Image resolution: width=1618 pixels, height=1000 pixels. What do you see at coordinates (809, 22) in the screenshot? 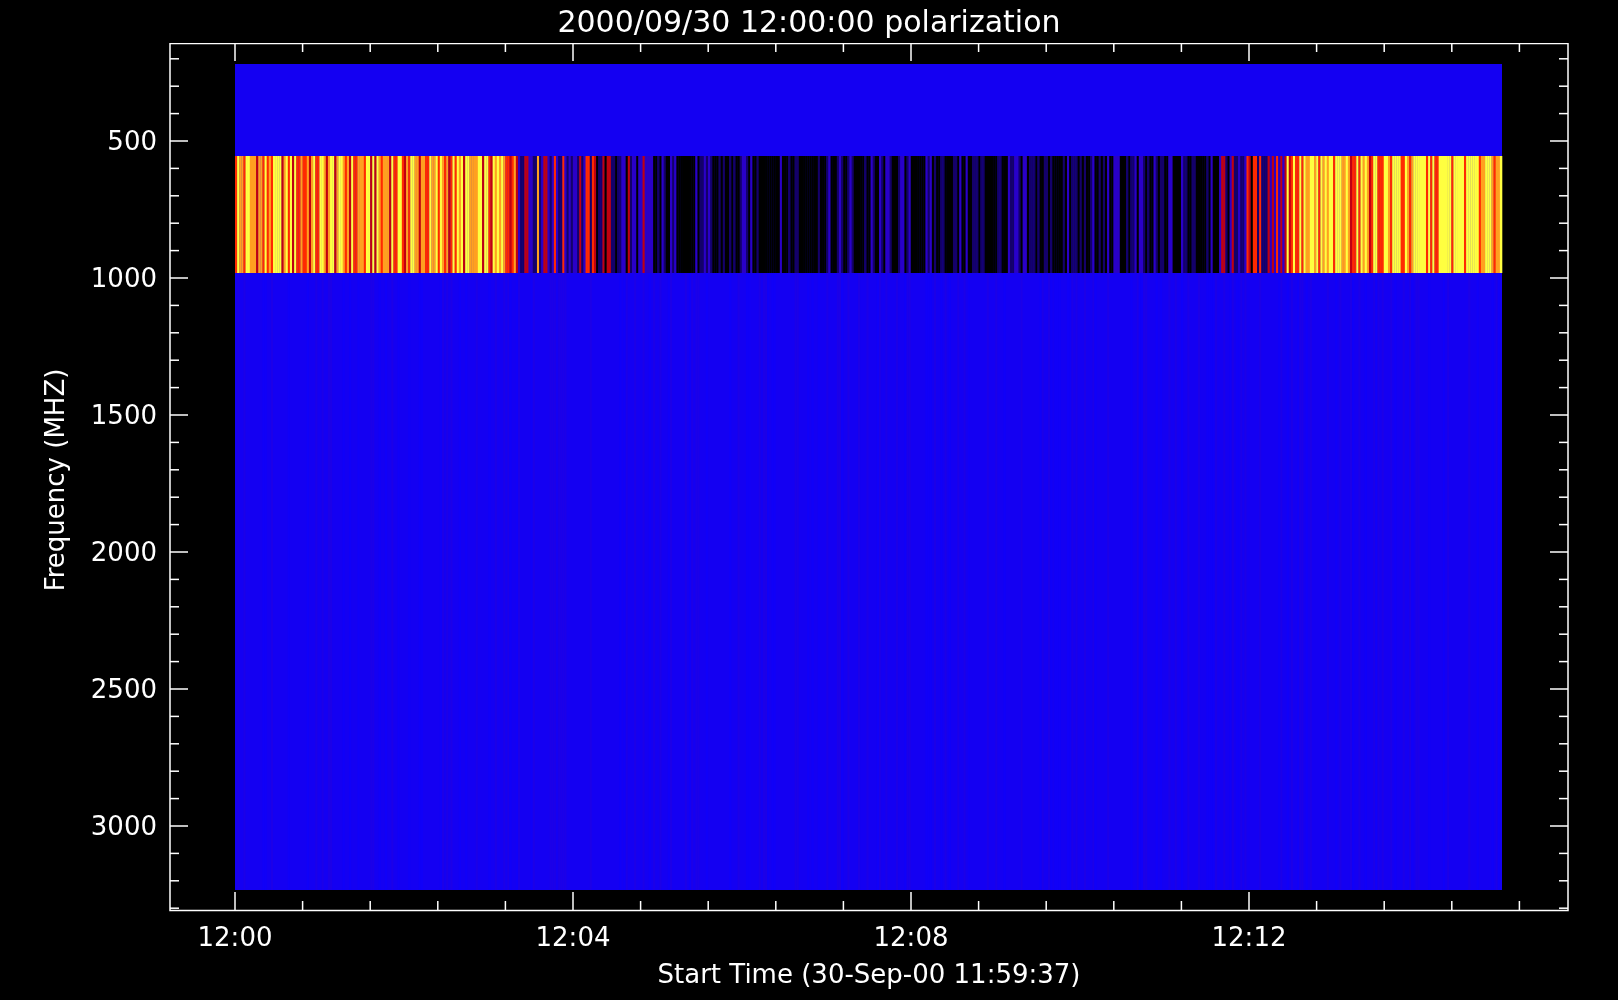
I see `plot-title: 2000/09/30 12:00:00 polarization` at bounding box center [809, 22].